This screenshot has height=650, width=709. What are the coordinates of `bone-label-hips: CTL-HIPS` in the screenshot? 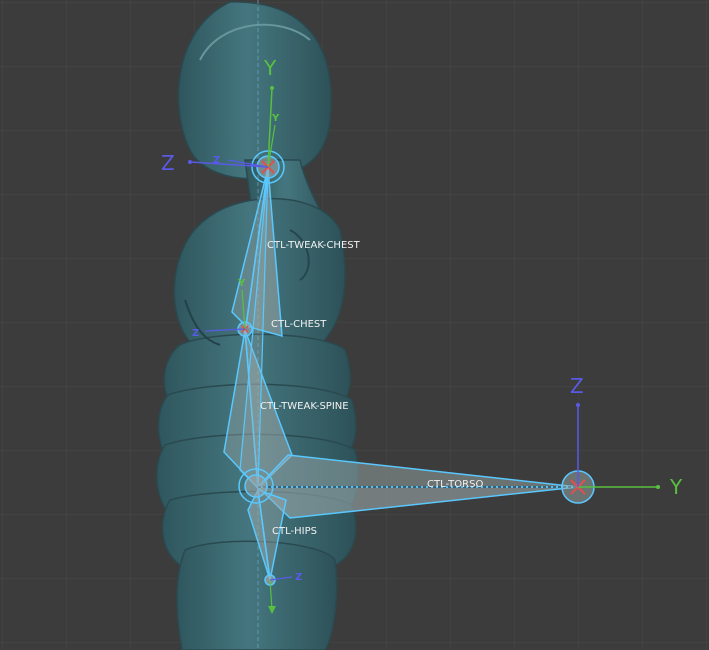 It's located at (294, 531).